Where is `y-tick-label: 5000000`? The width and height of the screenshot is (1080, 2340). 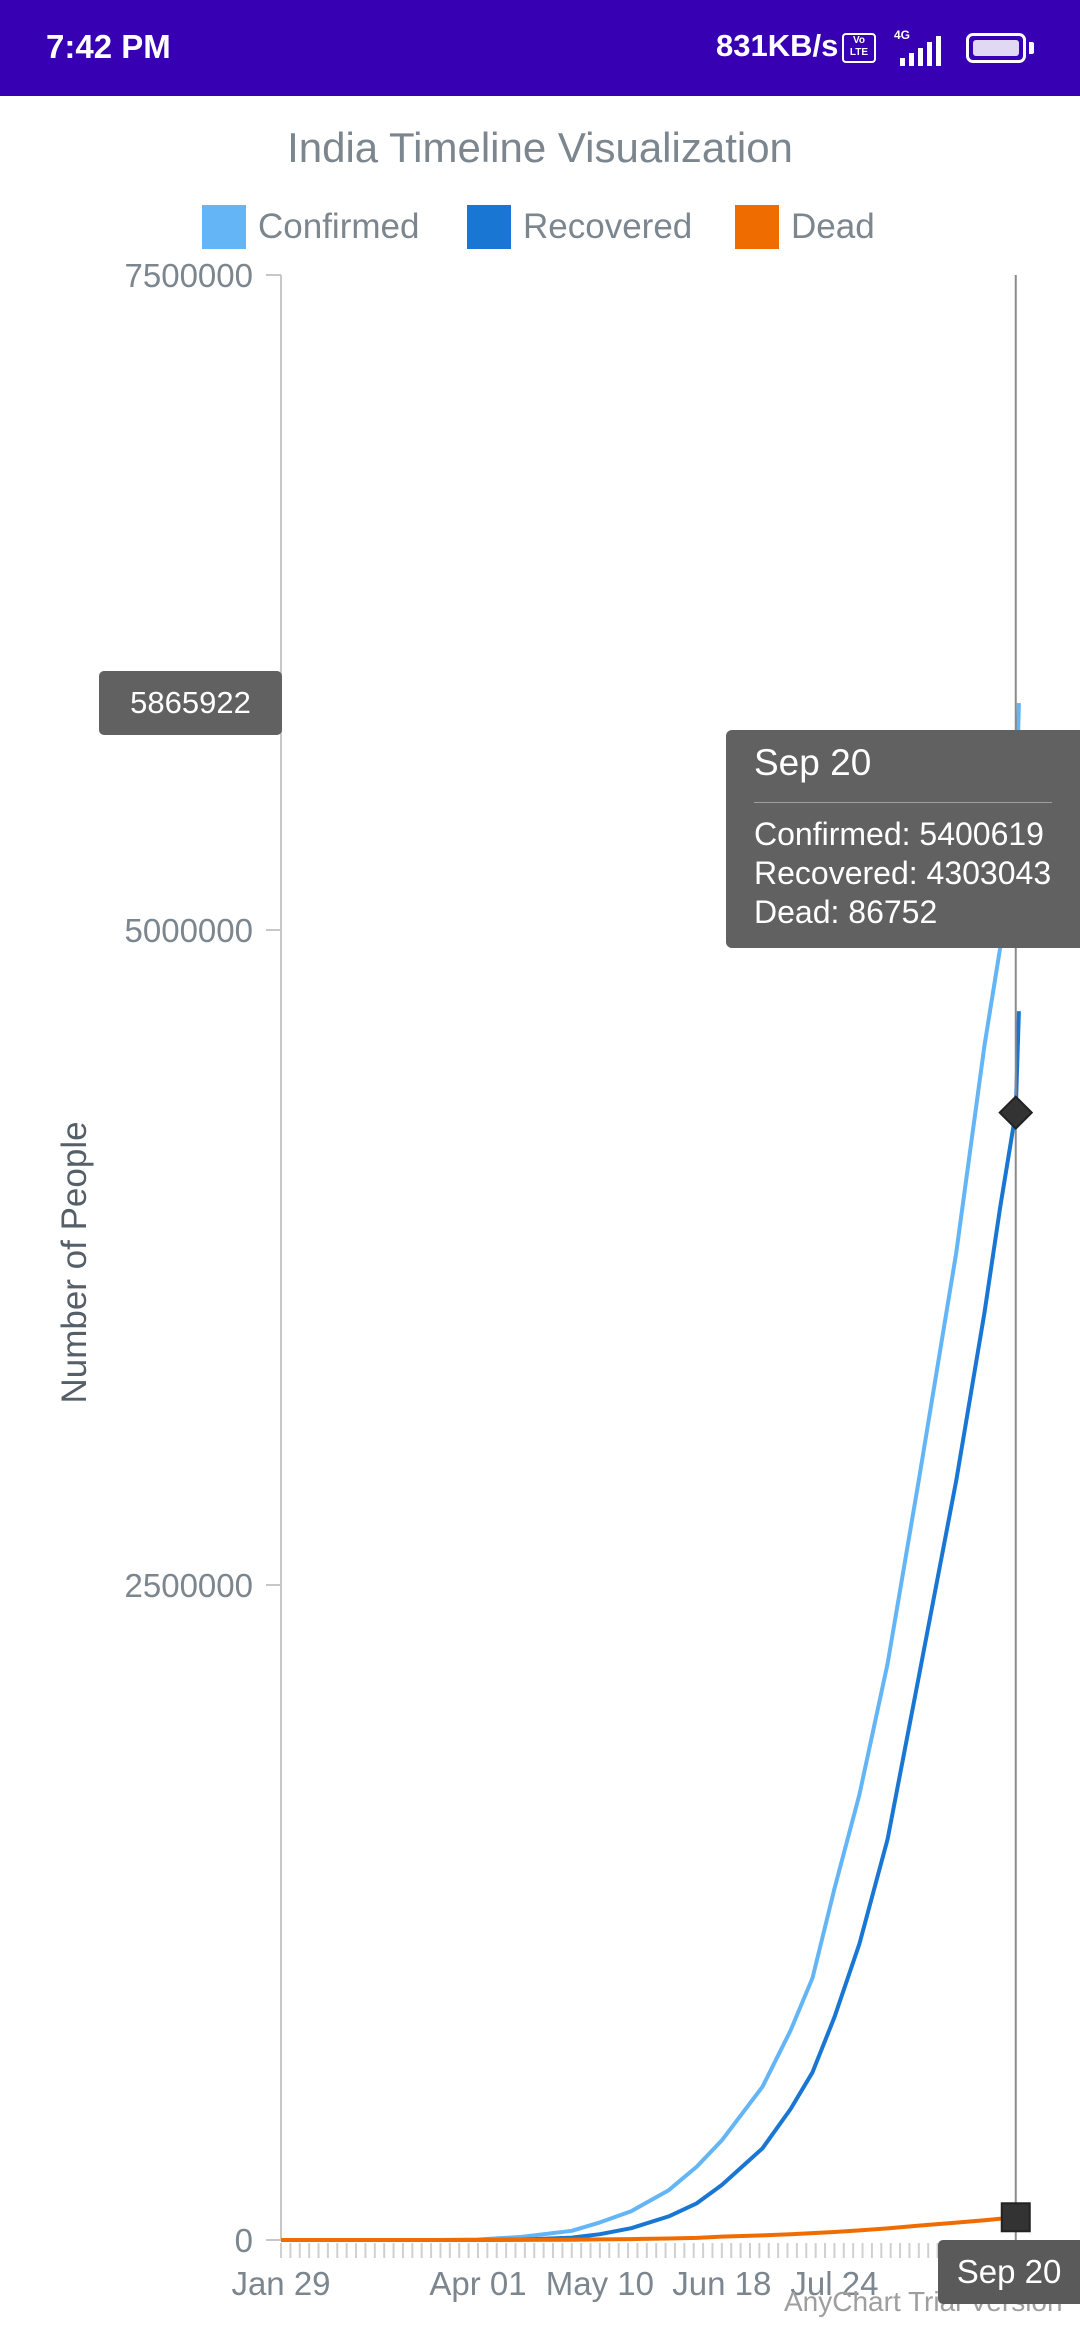
y-tick-label: 5000000 is located at coordinates (189, 930).